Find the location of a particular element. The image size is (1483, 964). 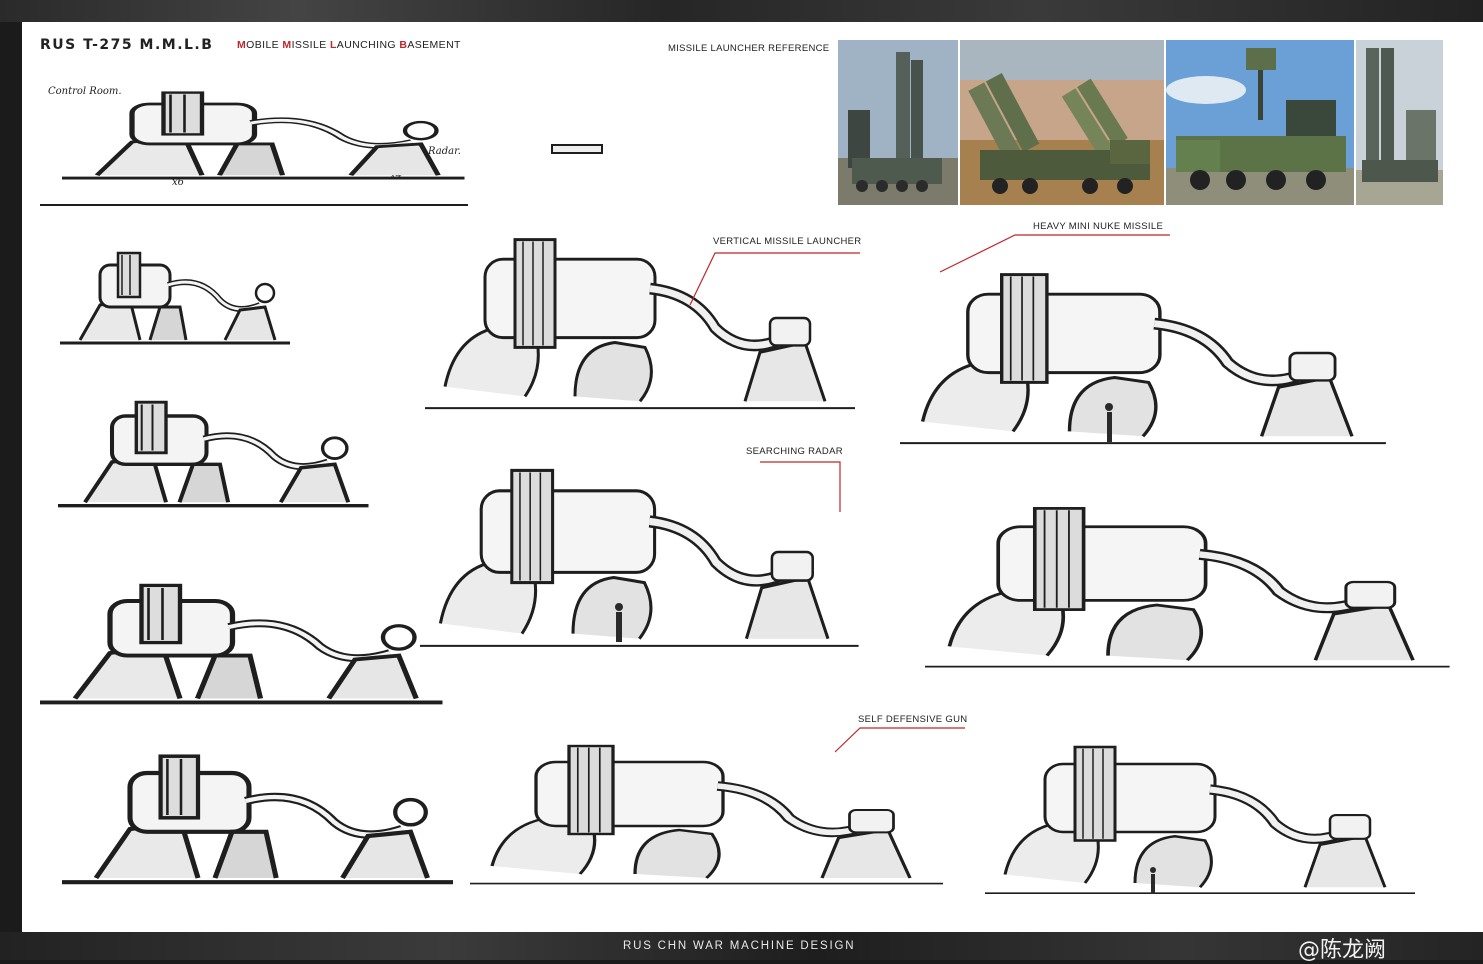

weibo-watermark: @陈龙阙 is located at coordinates (1342, 950).